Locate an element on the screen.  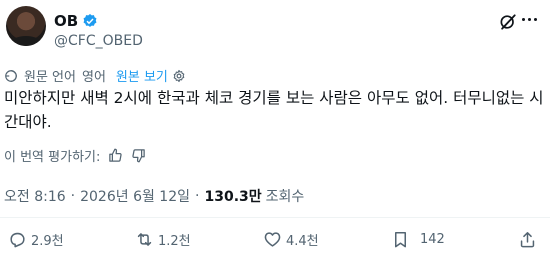
tweet-time: 오전 8:16 is located at coordinates (35, 196).